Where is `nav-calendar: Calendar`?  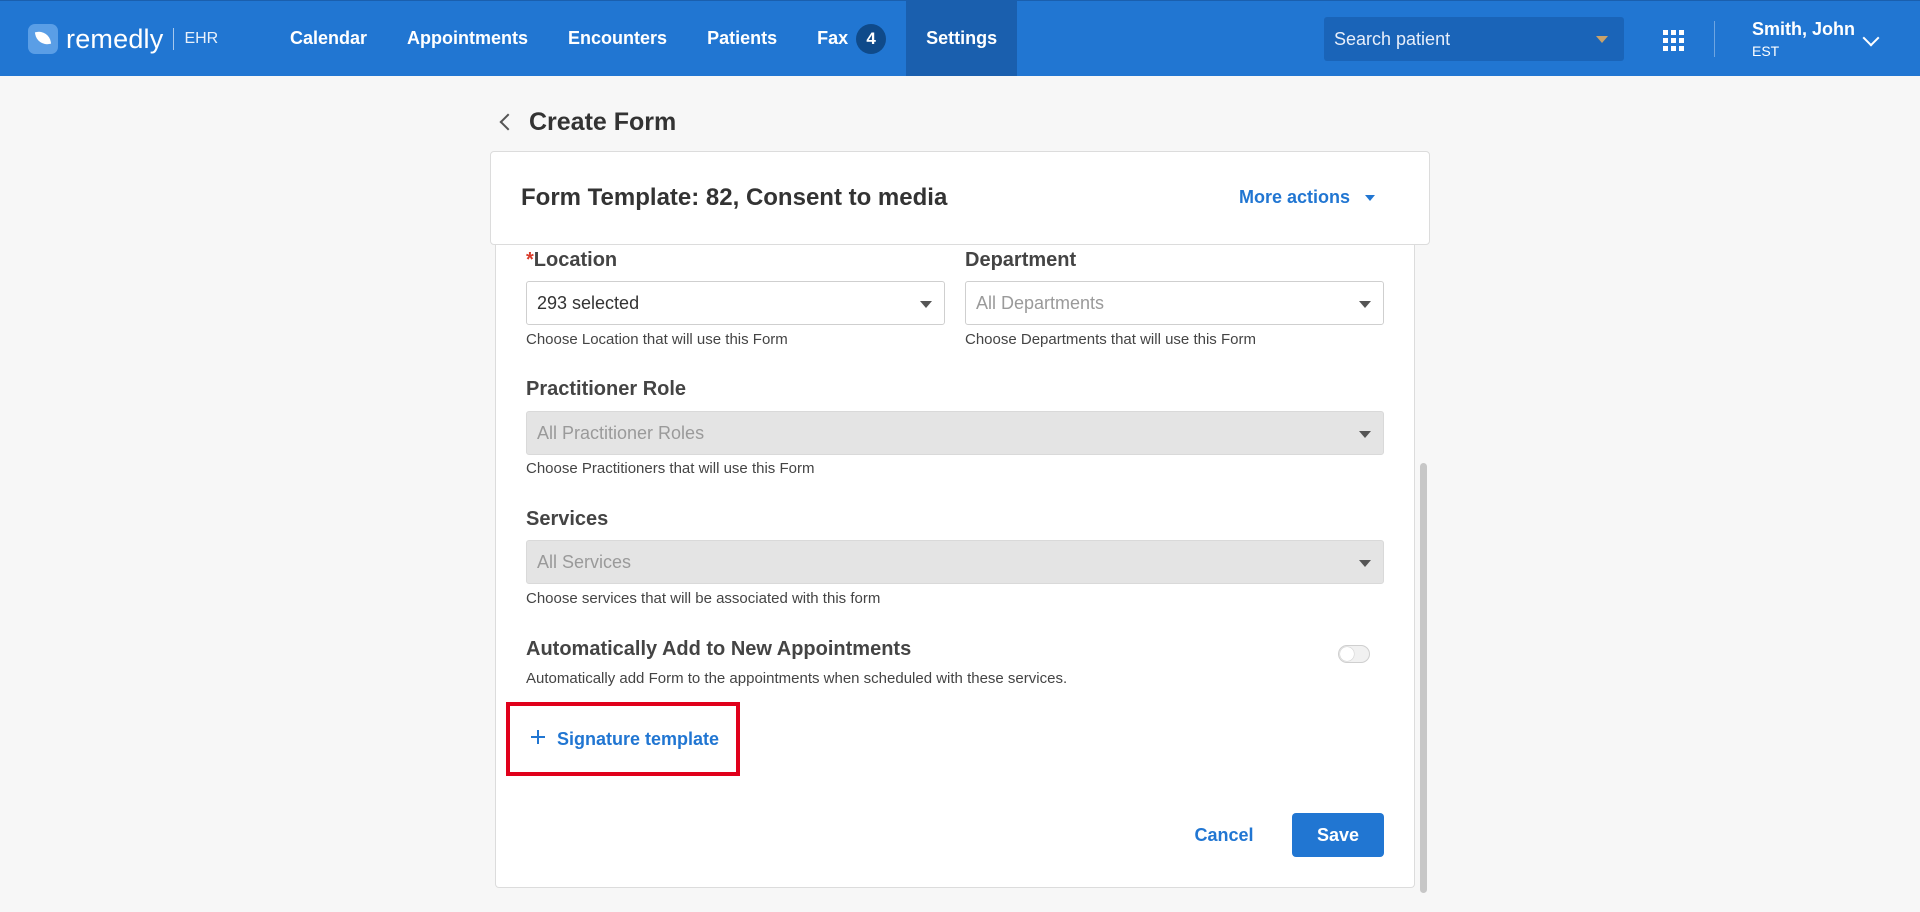
nav-calendar: Calendar is located at coordinates (328, 38).